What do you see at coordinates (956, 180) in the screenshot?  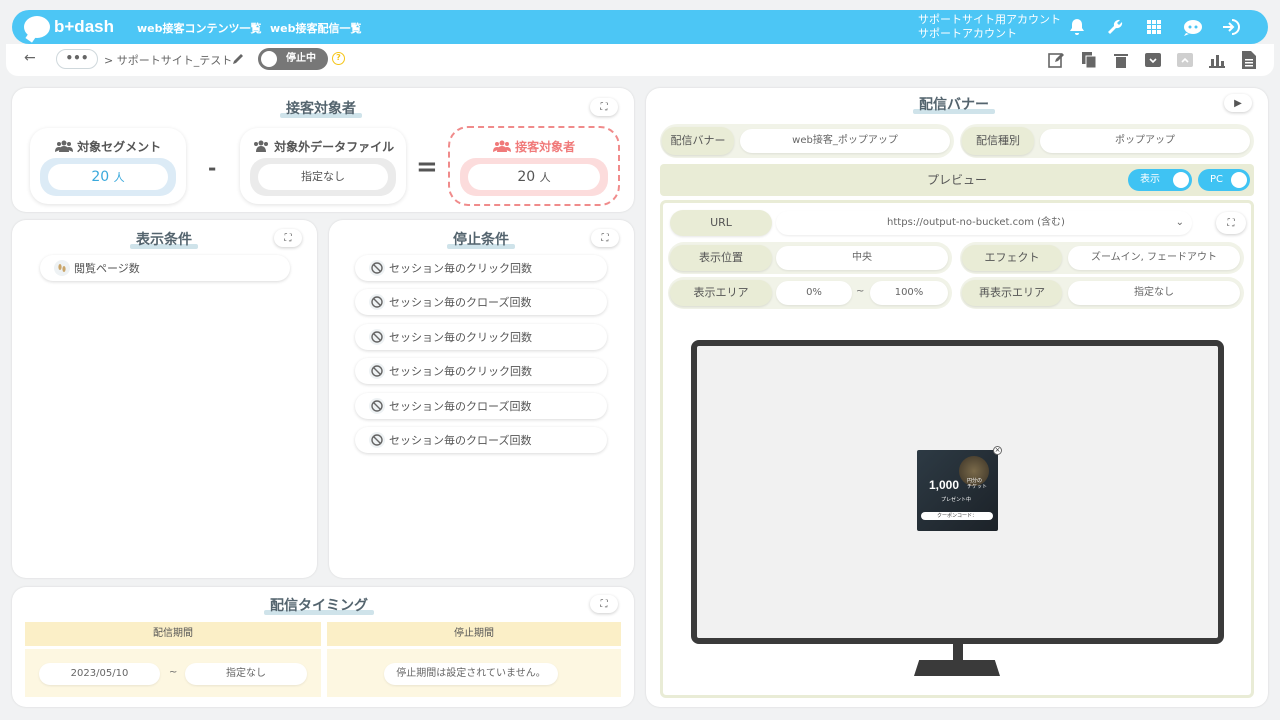 I see `preview-label: プレビュー` at bounding box center [956, 180].